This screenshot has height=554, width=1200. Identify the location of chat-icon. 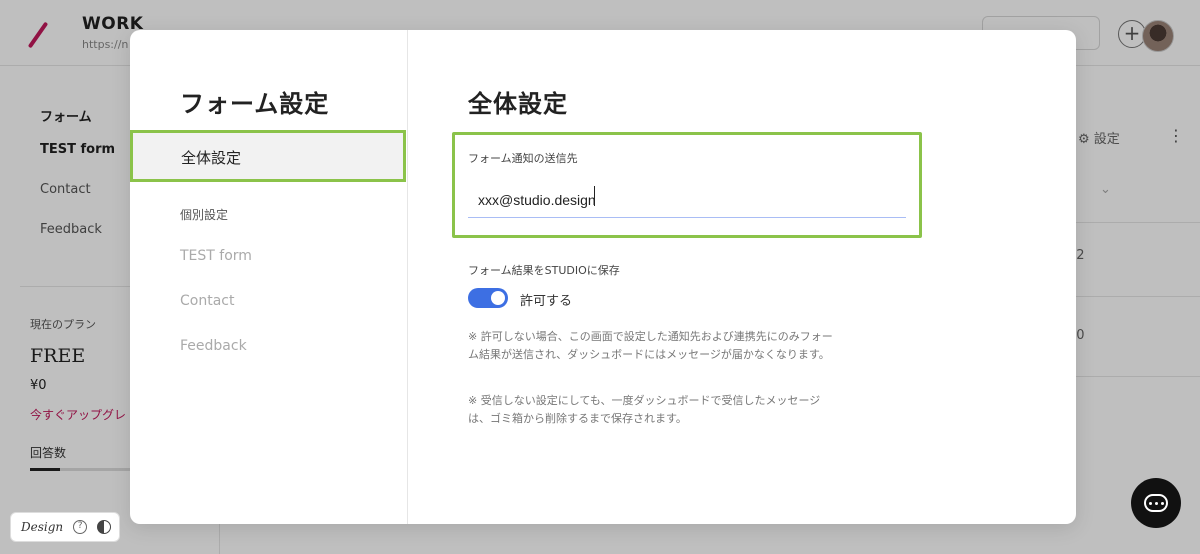
(1156, 503).